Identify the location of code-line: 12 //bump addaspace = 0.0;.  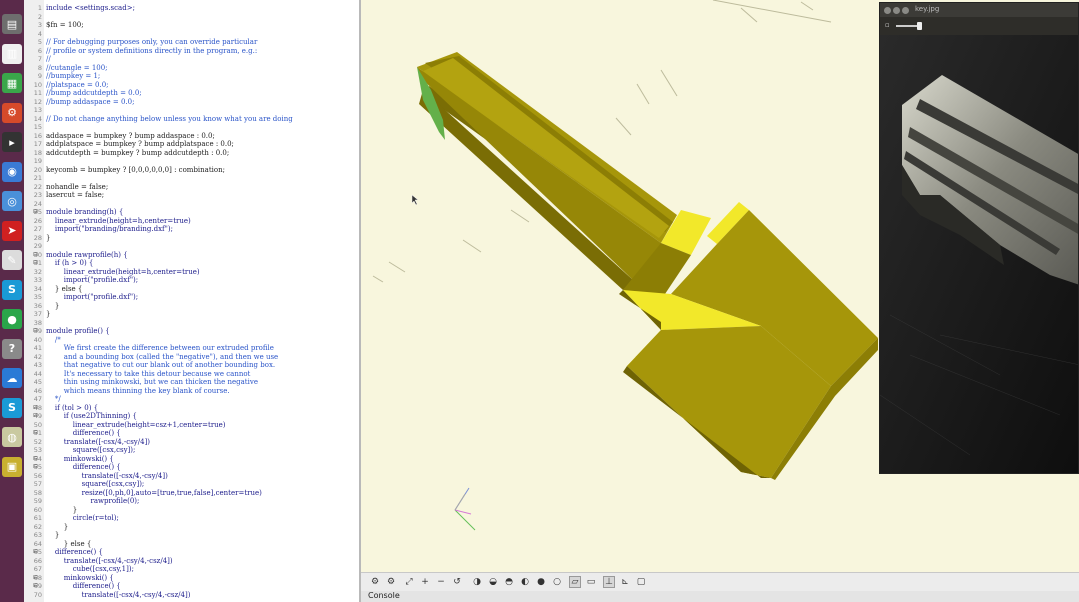
(191, 102).